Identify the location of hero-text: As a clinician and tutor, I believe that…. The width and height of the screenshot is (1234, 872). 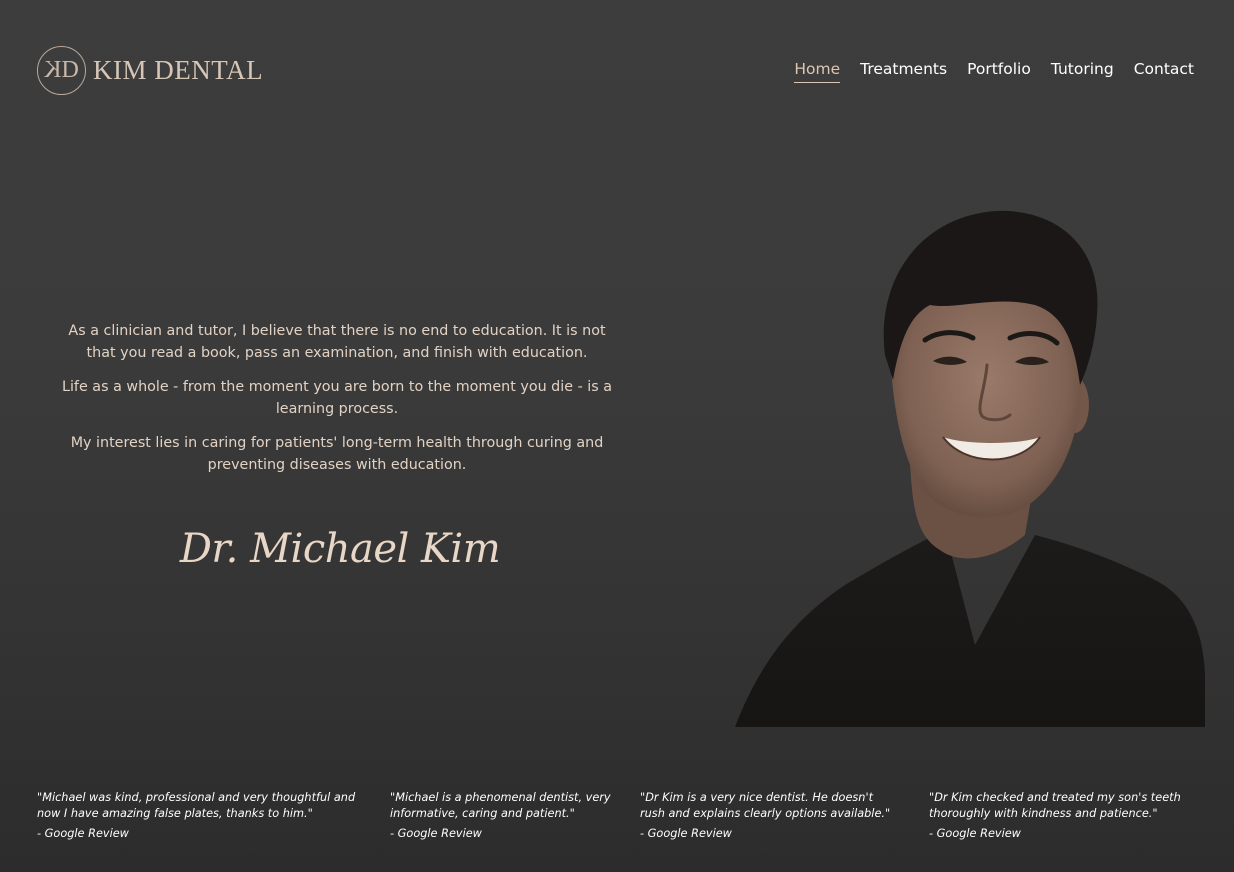
(337, 404).